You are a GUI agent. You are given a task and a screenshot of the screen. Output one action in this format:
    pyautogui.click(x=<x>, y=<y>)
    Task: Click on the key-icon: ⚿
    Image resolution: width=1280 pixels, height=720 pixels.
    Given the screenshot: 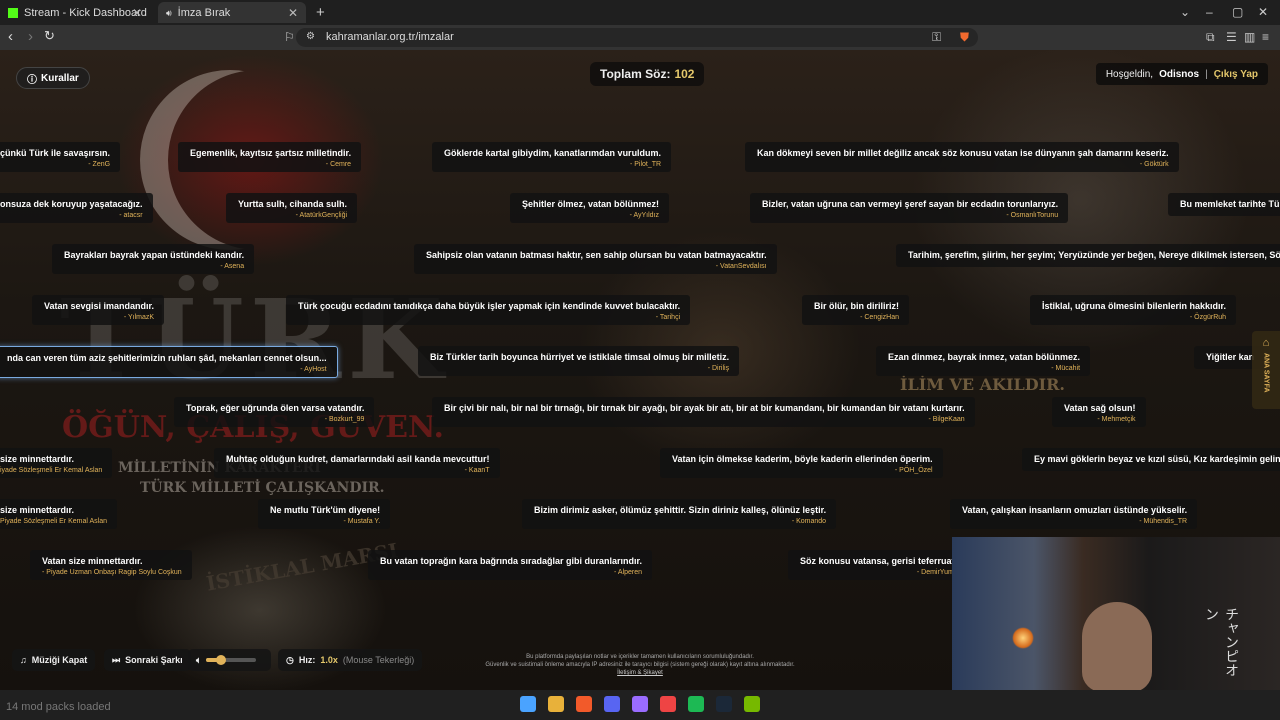 What is the action you would take?
    pyautogui.click(x=936, y=37)
    